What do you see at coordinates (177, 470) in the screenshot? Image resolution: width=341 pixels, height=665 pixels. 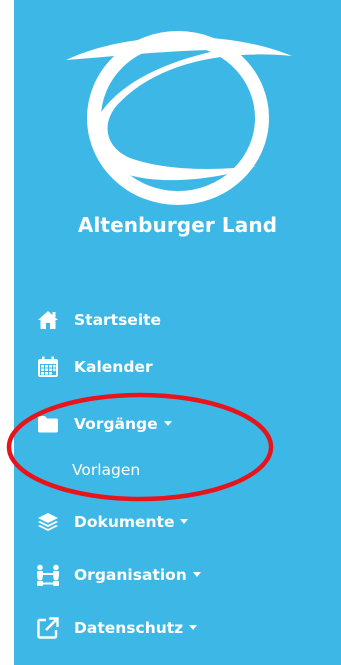 I see `sub-item-vorlagen: Vorlagen` at bounding box center [177, 470].